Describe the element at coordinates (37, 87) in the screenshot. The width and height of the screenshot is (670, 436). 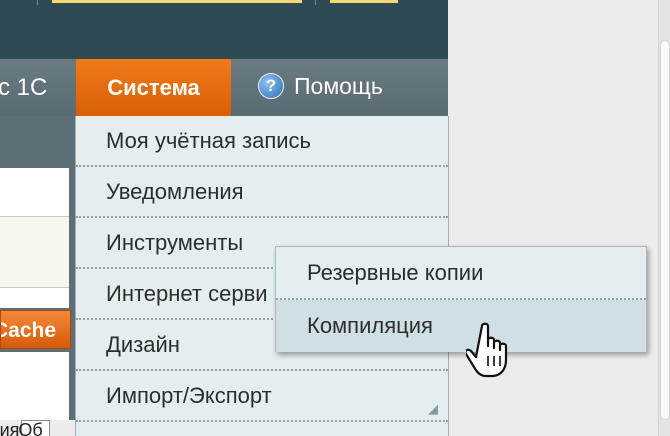
I see `nav-item-1c: с 1С` at that location.